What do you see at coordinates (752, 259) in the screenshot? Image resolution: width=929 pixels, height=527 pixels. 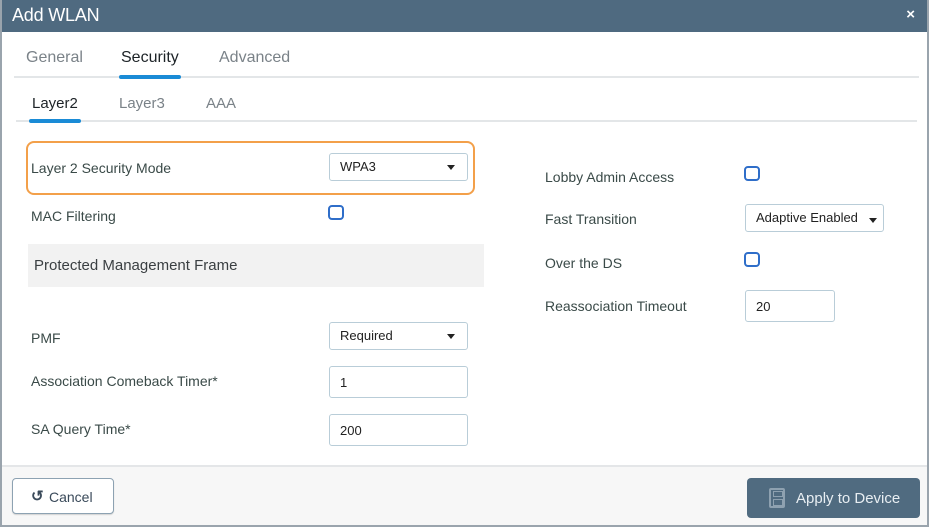 I see `over-the-ds-checkbox` at bounding box center [752, 259].